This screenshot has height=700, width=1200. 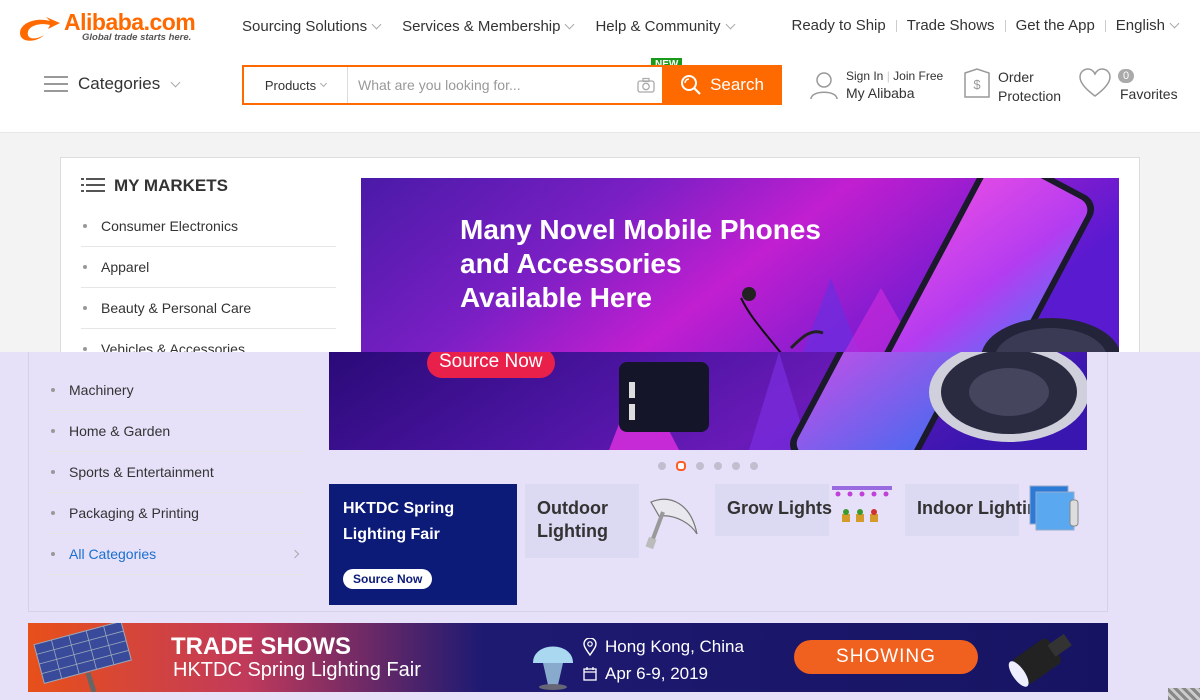 What do you see at coordinates (295, 554) in the screenshot?
I see `chevron-right-icon` at bounding box center [295, 554].